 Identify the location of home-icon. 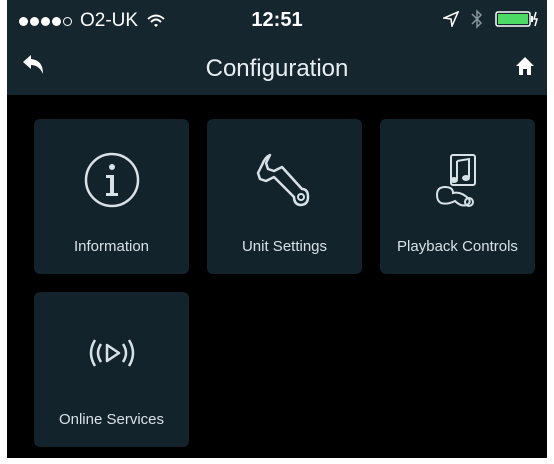
(525, 66).